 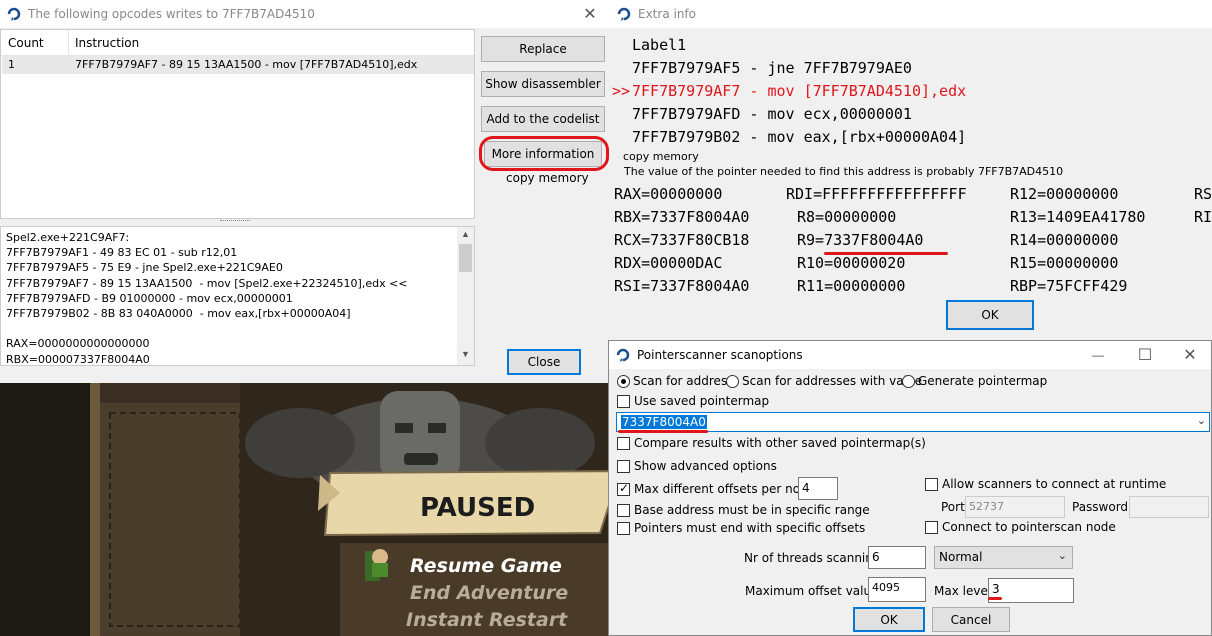 What do you see at coordinates (1098, 355) in the screenshot?
I see `minimize-icon: —` at bounding box center [1098, 355].